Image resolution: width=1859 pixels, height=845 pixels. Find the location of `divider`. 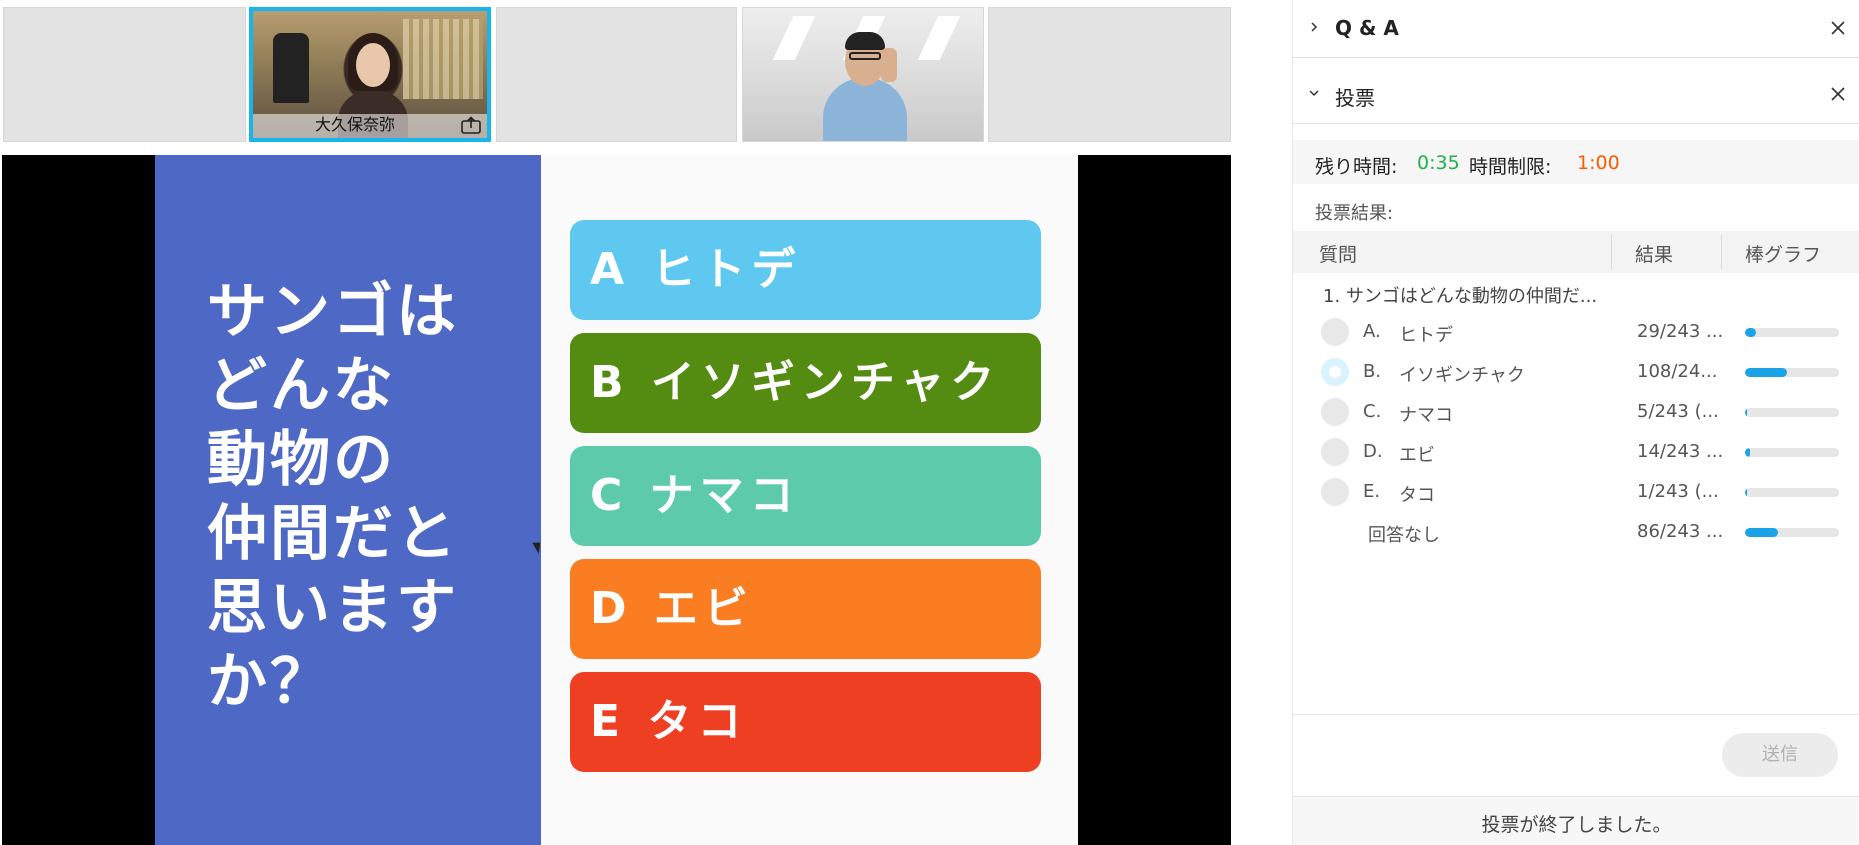

divider is located at coordinates (1576, 714).